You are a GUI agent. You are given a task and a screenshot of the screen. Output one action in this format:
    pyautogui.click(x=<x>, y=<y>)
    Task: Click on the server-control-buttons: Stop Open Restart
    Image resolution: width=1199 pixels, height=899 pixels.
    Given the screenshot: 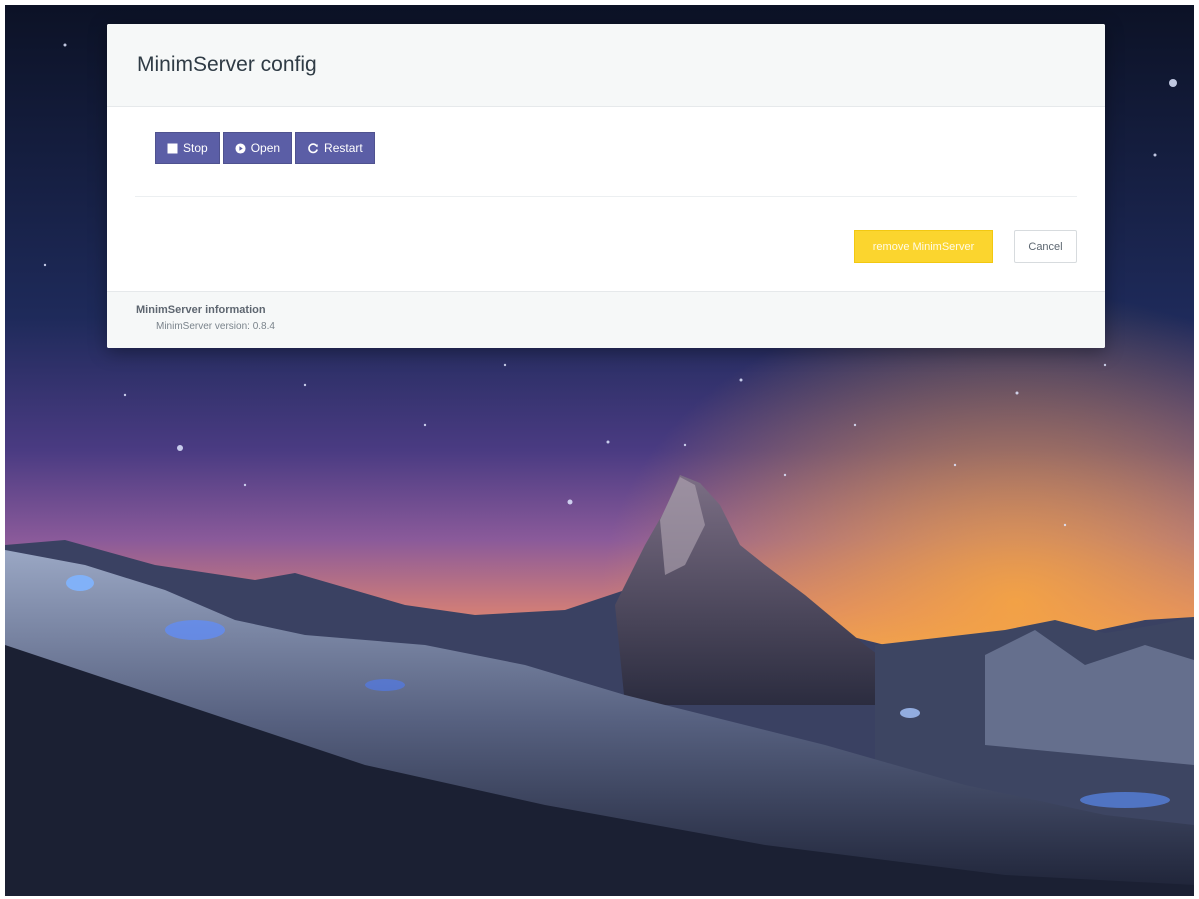 What is the action you would take?
    pyautogui.click(x=265, y=148)
    